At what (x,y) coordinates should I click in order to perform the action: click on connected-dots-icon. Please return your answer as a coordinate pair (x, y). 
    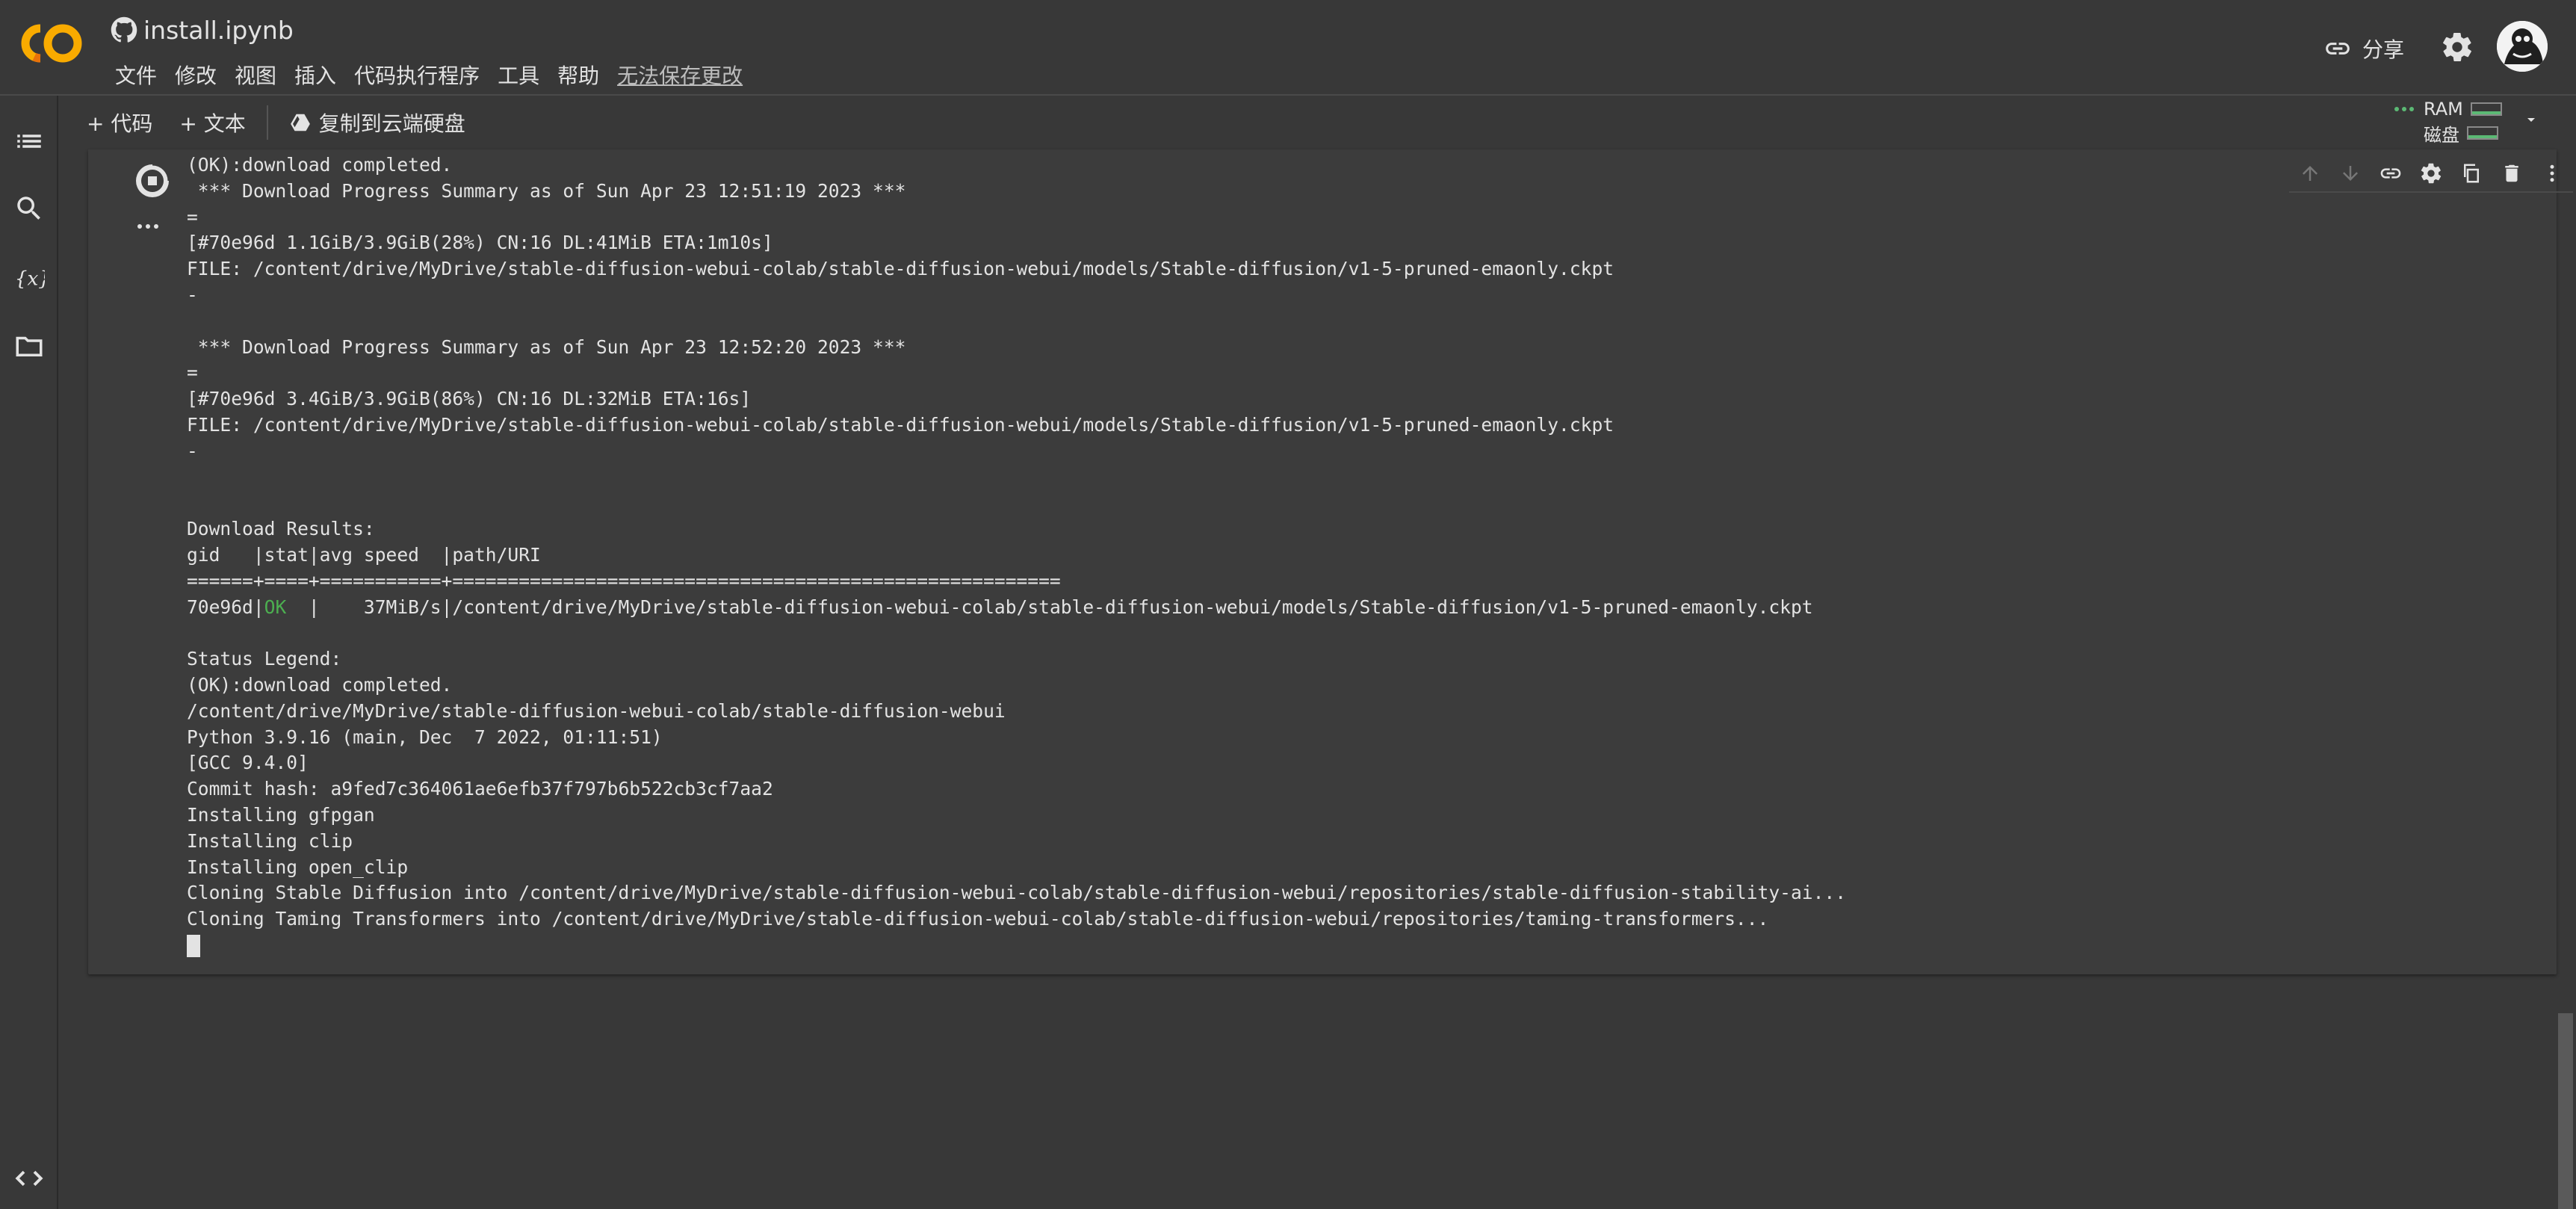
    Looking at the image, I should click on (2404, 109).